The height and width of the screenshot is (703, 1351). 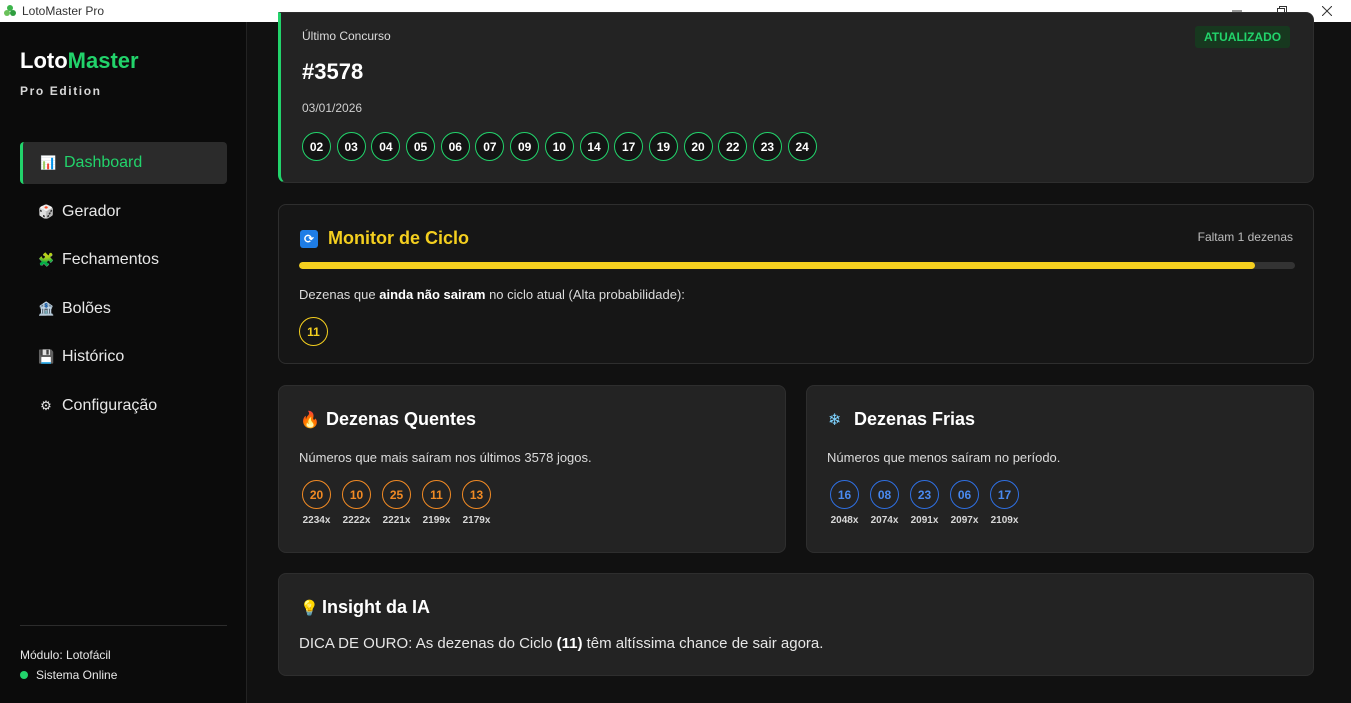 I want to click on insight-text-post: têm altíssima chance de sair agora., so click(x=703, y=643).